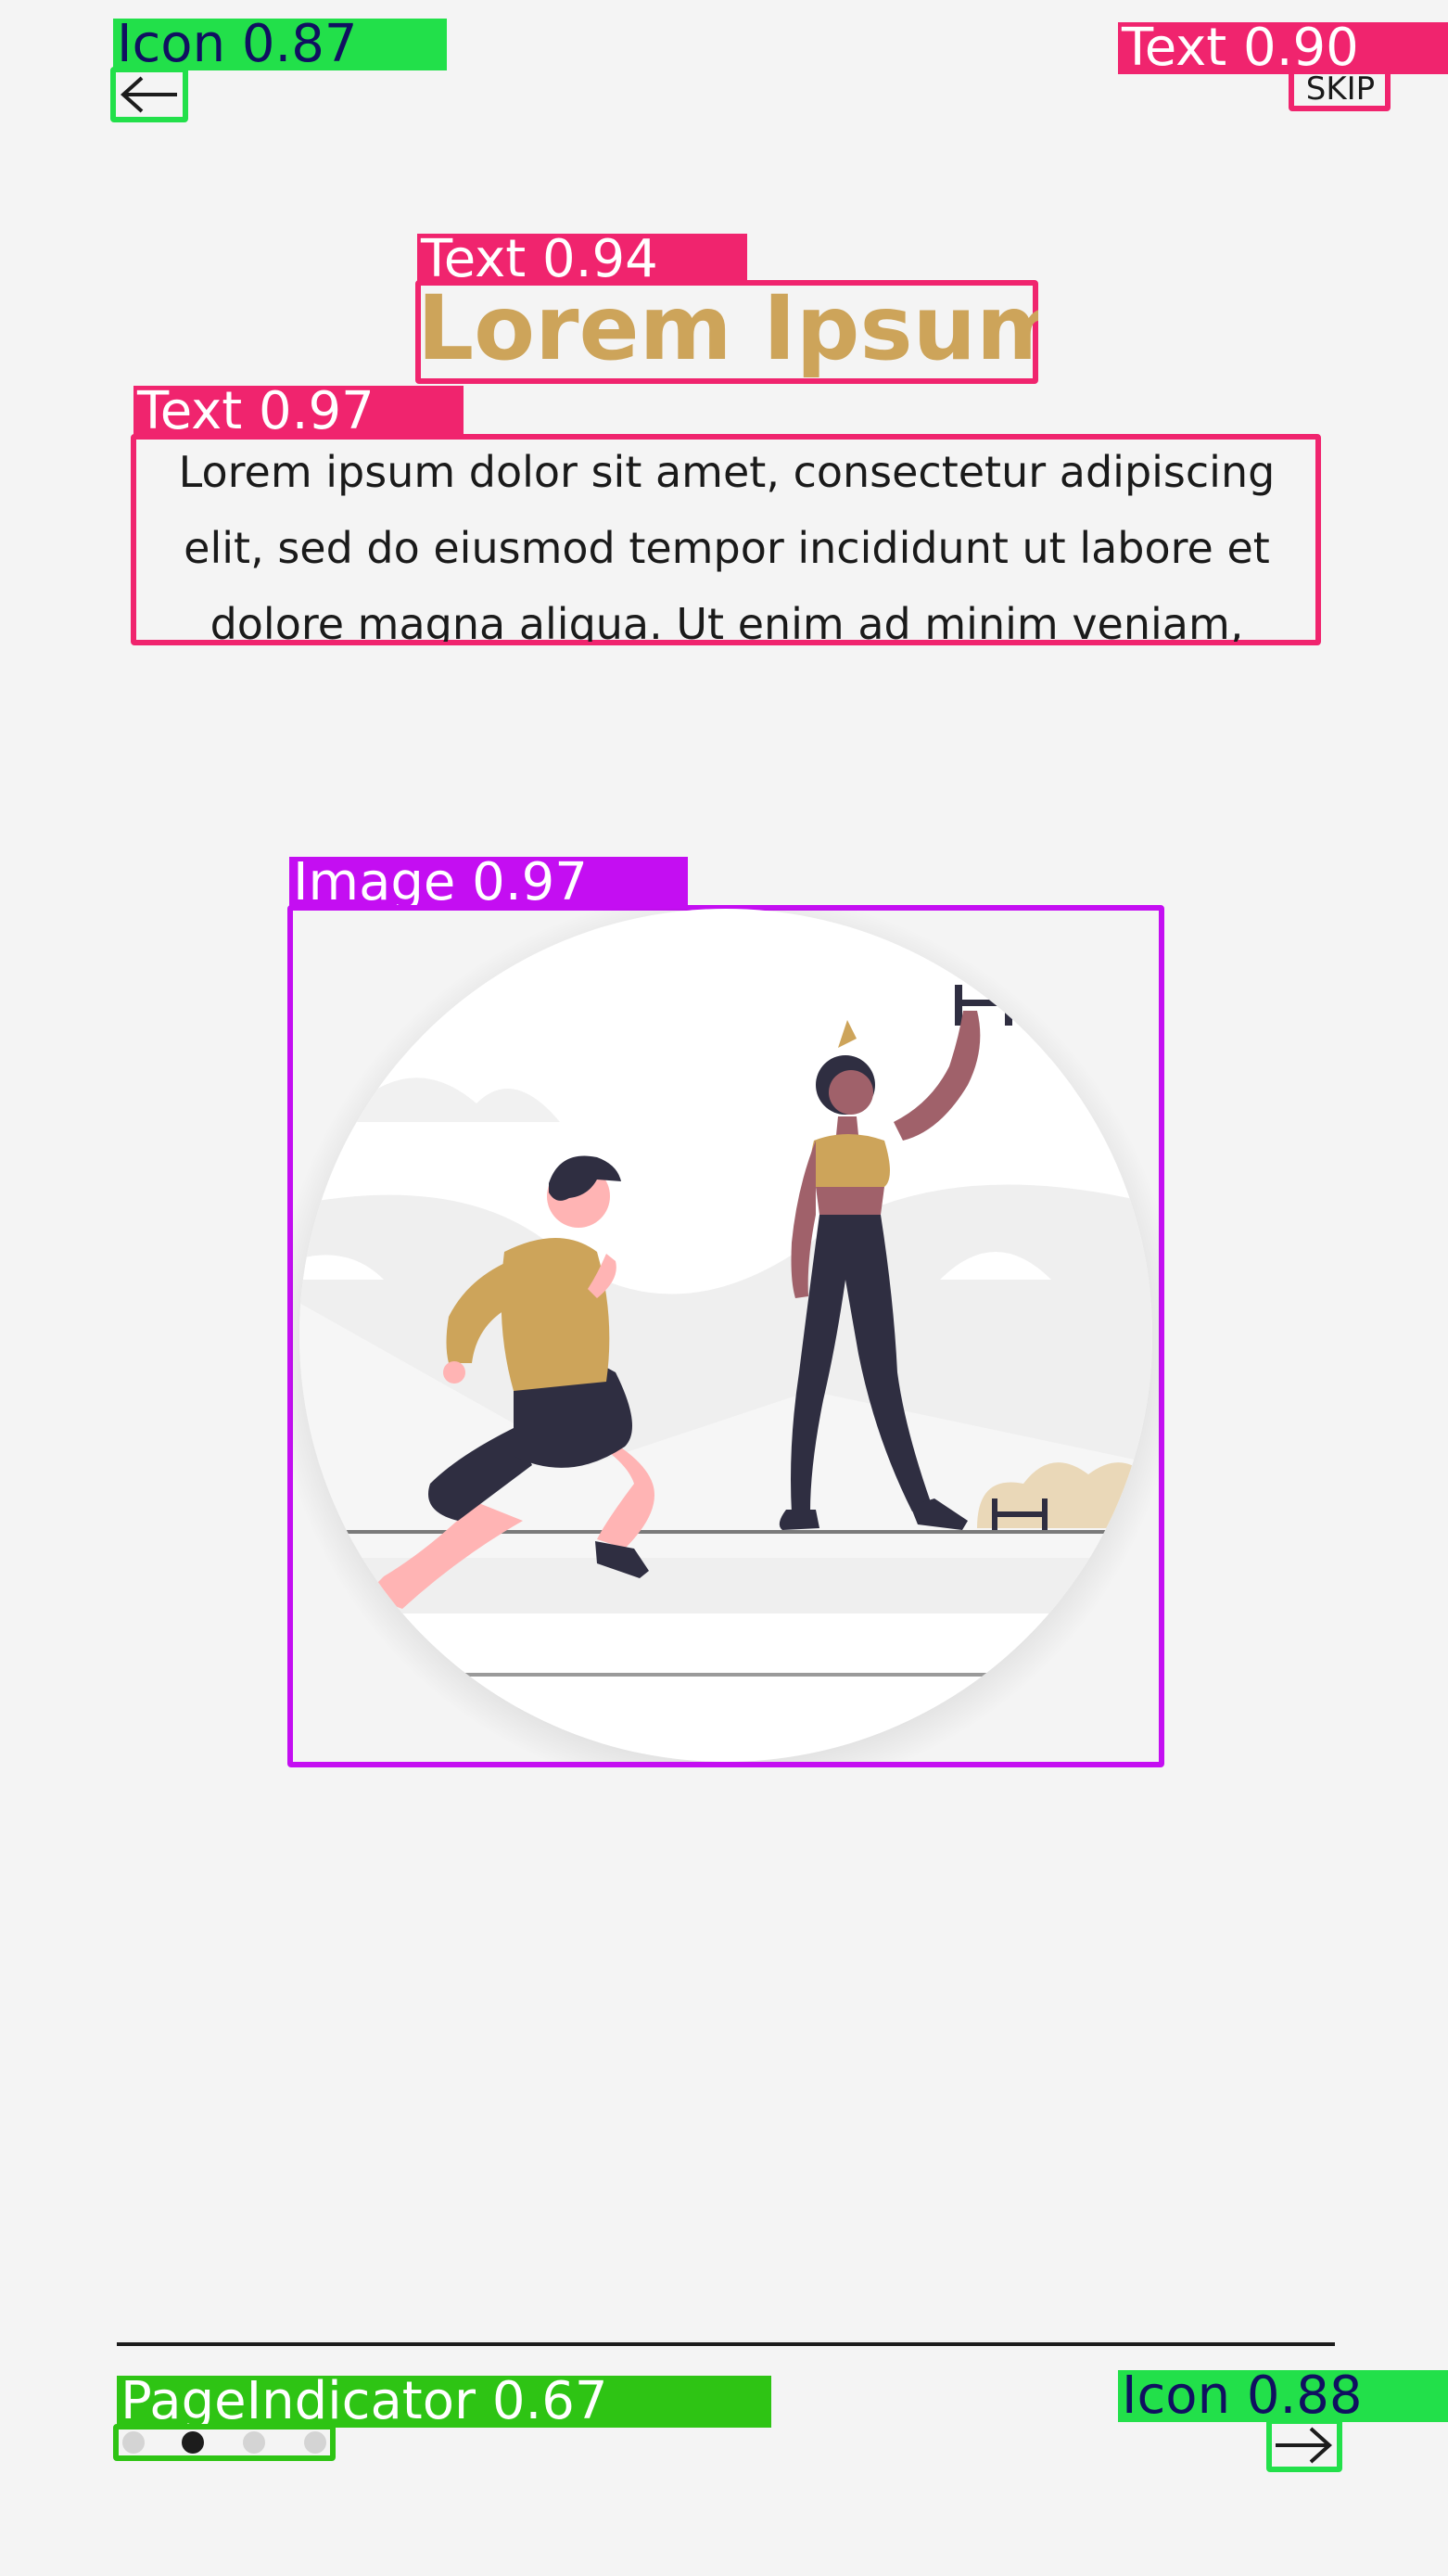 The width and height of the screenshot is (1448, 2576). What do you see at coordinates (280, 45) in the screenshot?
I see `detection-label-back-icon: Icon 0.87` at bounding box center [280, 45].